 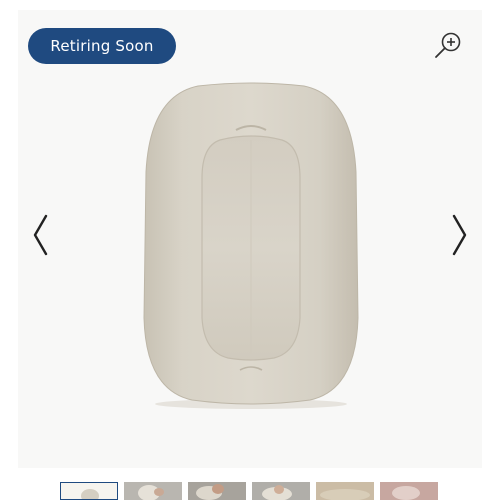 I want to click on previous-image-button, so click(x=41, y=235).